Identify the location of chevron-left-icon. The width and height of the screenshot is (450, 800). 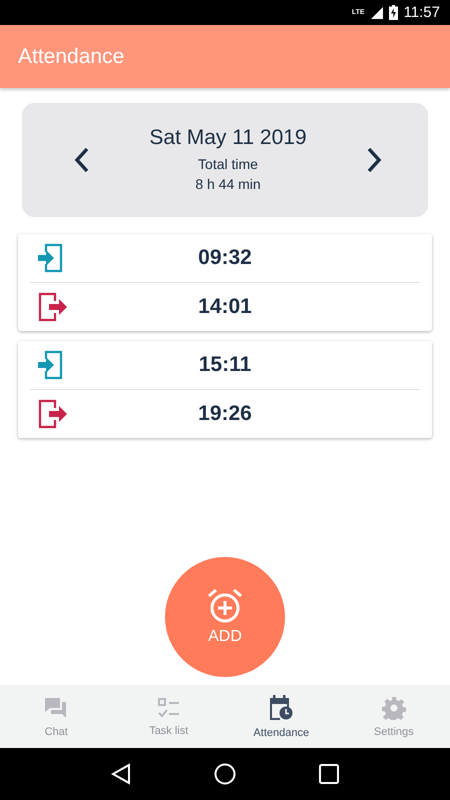
(82, 160).